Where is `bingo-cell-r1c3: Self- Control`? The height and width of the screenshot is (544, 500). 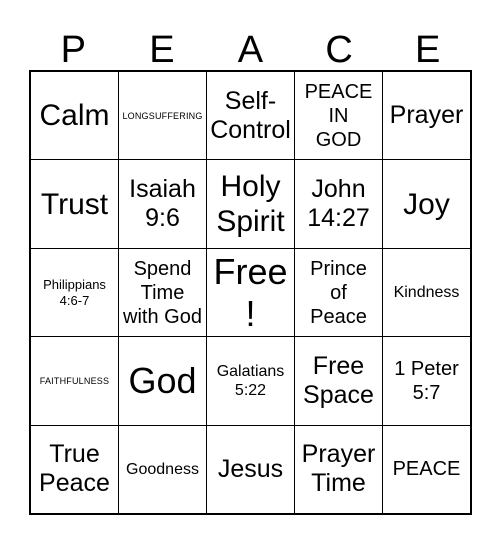
bingo-cell-r1c3: Self- Control is located at coordinates (251, 116).